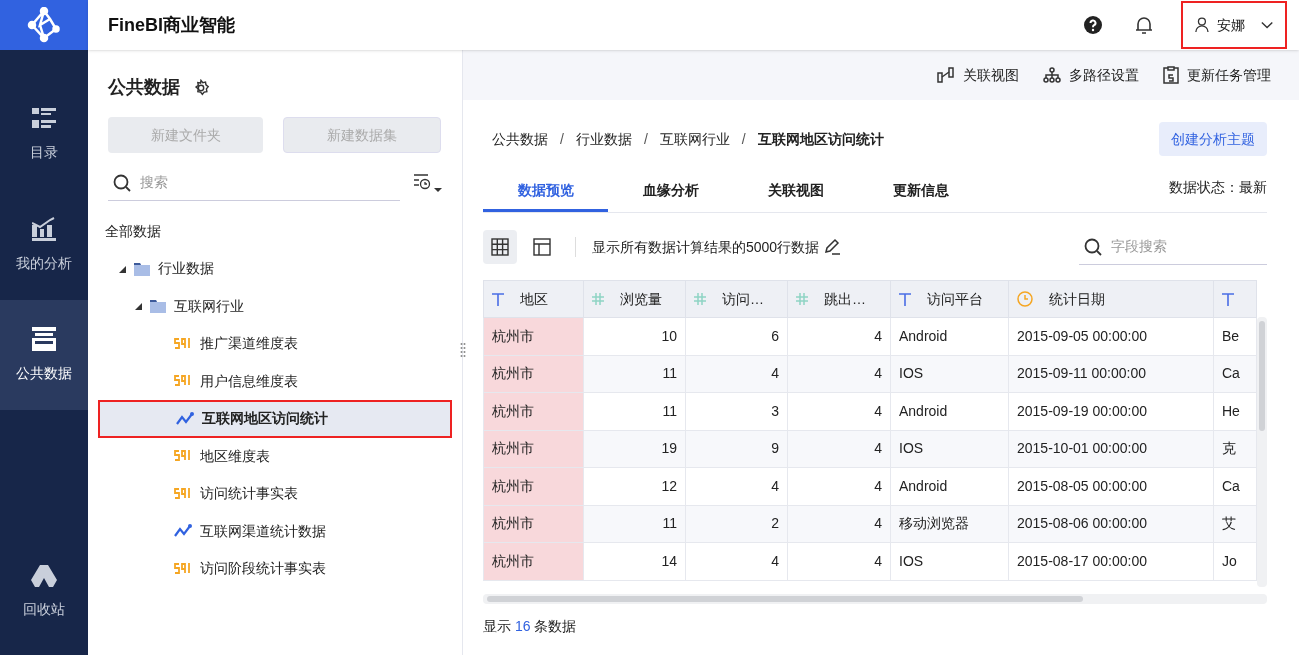  Describe the element at coordinates (634, 561) in the screenshot. I see `table-cell: 14` at that location.